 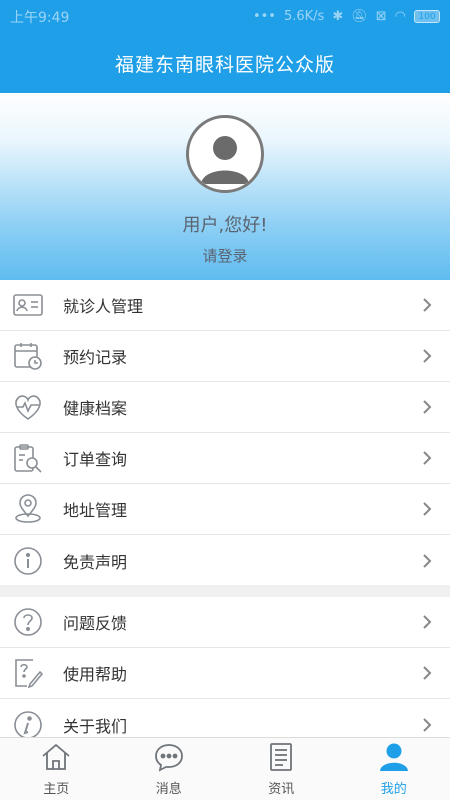 I want to click on greeting-text: 用户,您好!, so click(x=225, y=225).